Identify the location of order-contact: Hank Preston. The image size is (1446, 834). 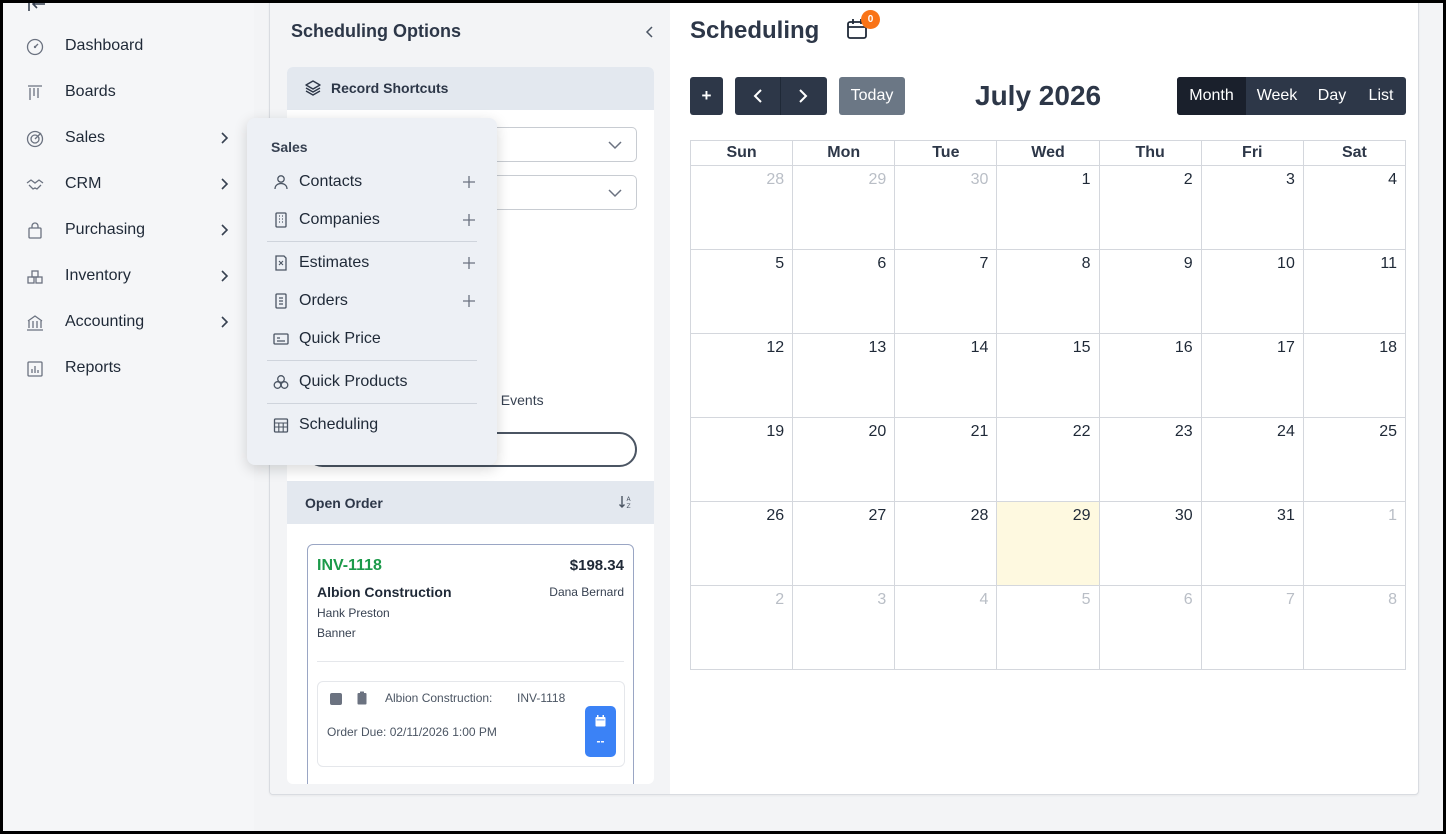
(353, 613).